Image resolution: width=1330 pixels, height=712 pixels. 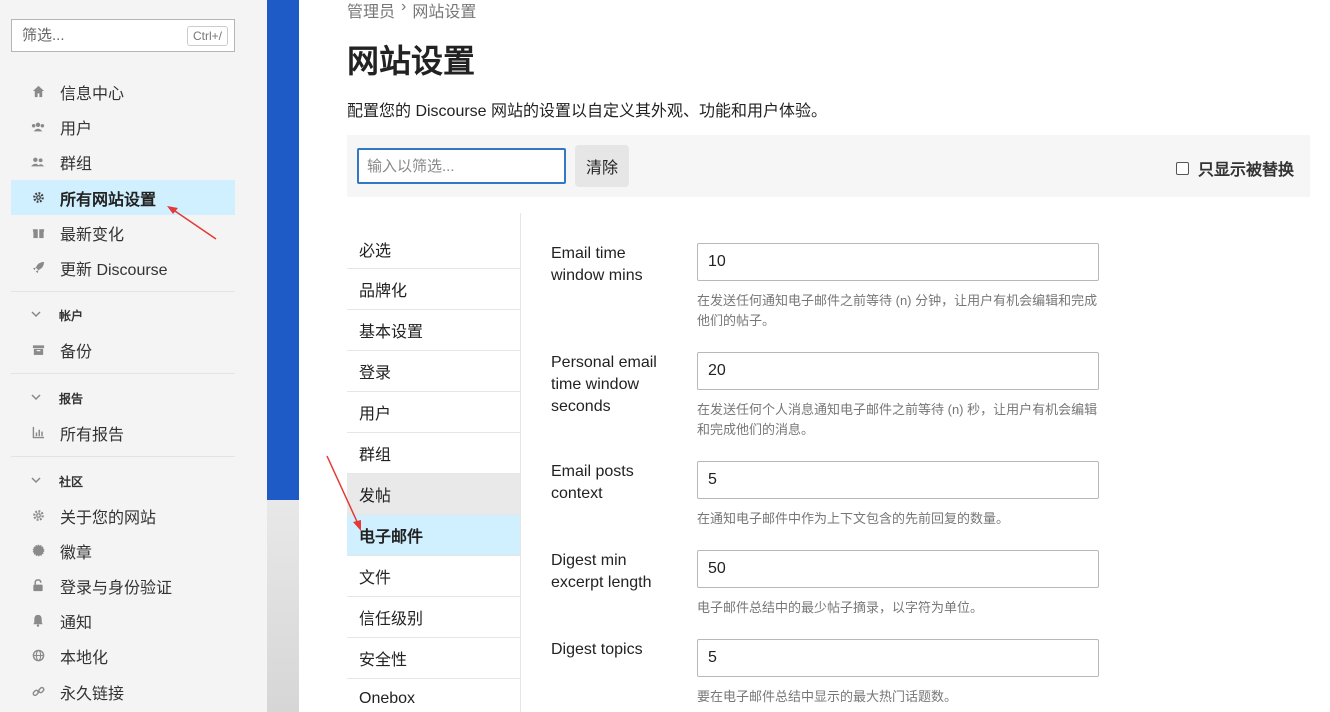 What do you see at coordinates (433, 453) in the screenshot?
I see `category-groups: 群组` at bounding box center [433, 453].